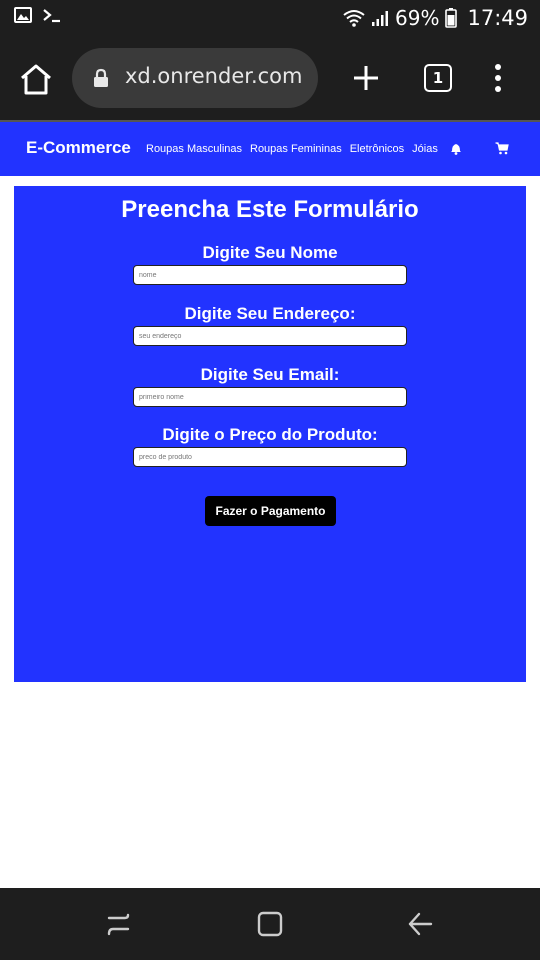 The image size is (540, 960). What do you see at coordinates (23, 15) in the screenshot?
I see `image-notification-icon` at bounding box center [23, 15].